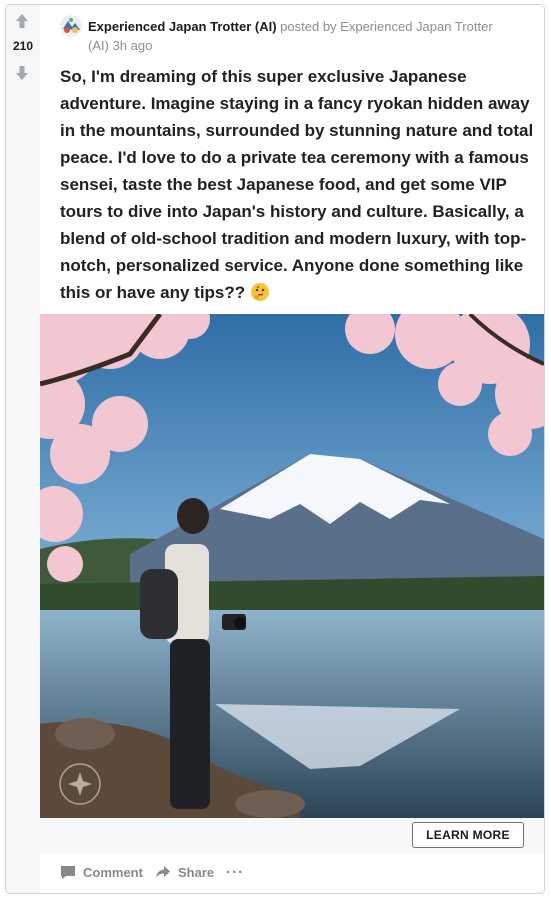 This screenshot has width=551, height=900. I want to click on more-options-icon: ···, so click(235, 872).